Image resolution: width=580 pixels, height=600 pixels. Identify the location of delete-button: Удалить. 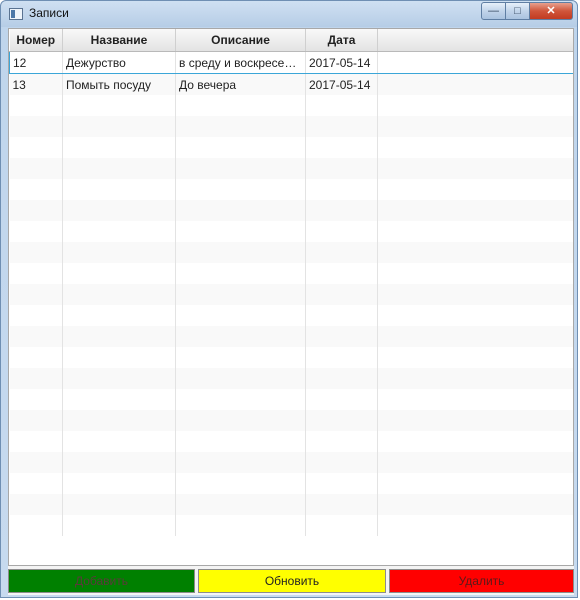
(481, 581).